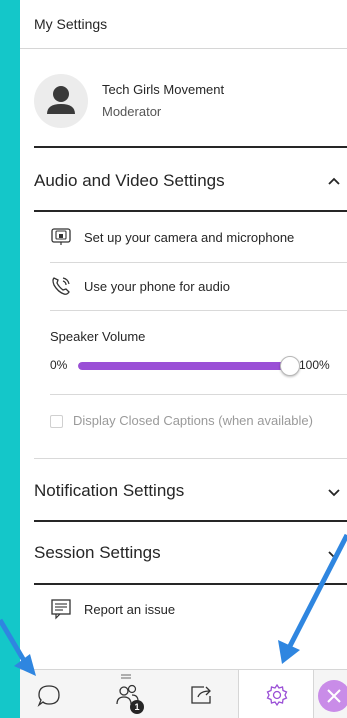 This screenshot has width=347, height=718. What do you see at coordinates (314, 365) in the screenshot?
I see `volume-max-label: 100%` at bounding box center [314, 365].